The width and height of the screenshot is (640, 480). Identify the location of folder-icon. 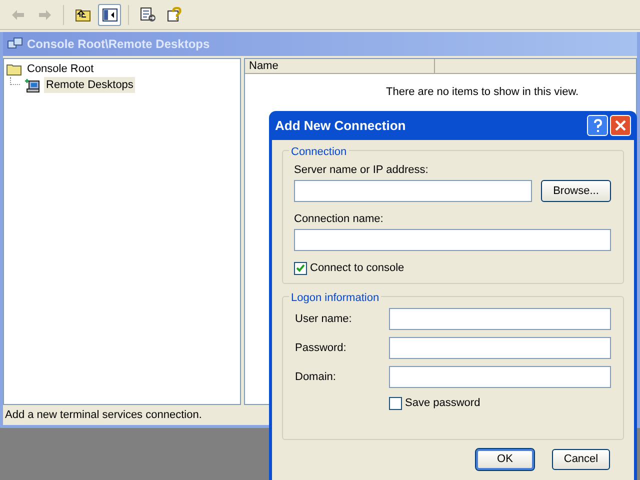
(14, 69).